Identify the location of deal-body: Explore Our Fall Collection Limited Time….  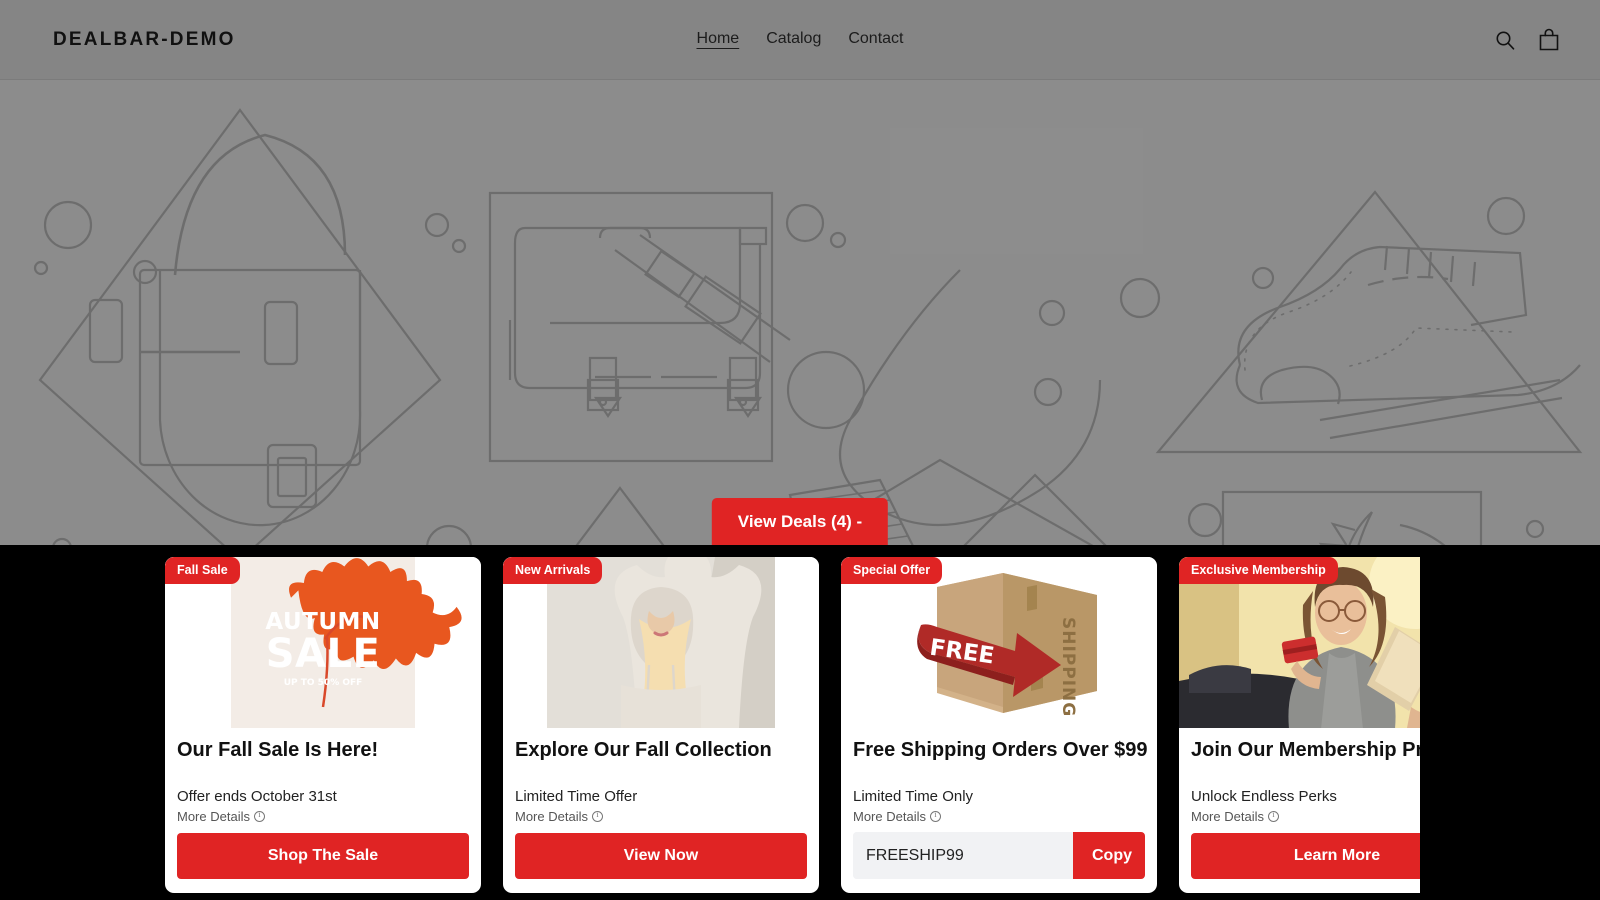
(661, 810).